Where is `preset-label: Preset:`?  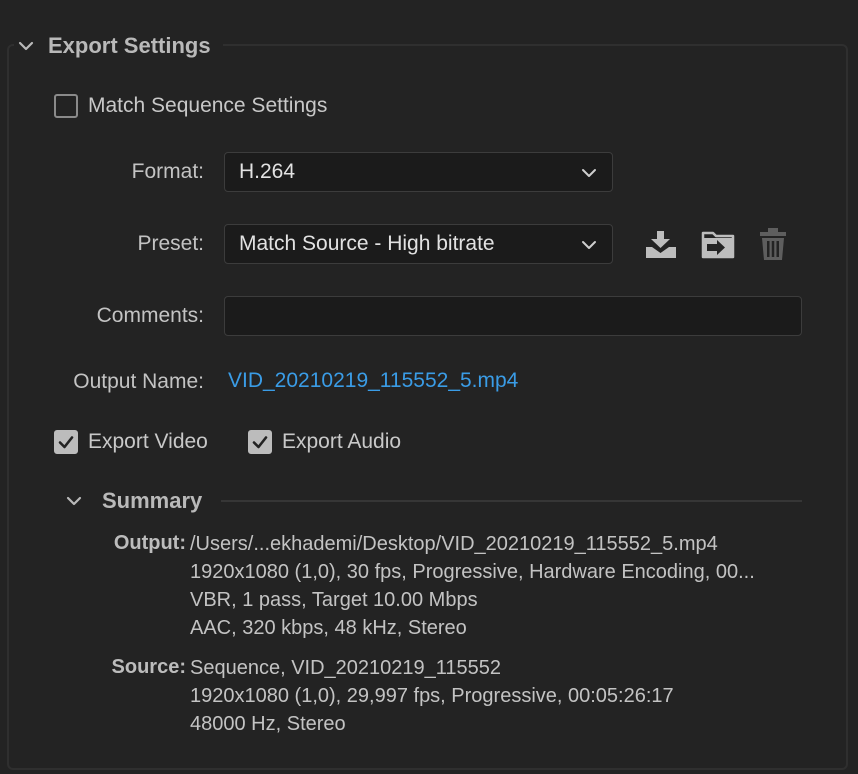 preset-label: Preset: is located at coordinates (170, 243).